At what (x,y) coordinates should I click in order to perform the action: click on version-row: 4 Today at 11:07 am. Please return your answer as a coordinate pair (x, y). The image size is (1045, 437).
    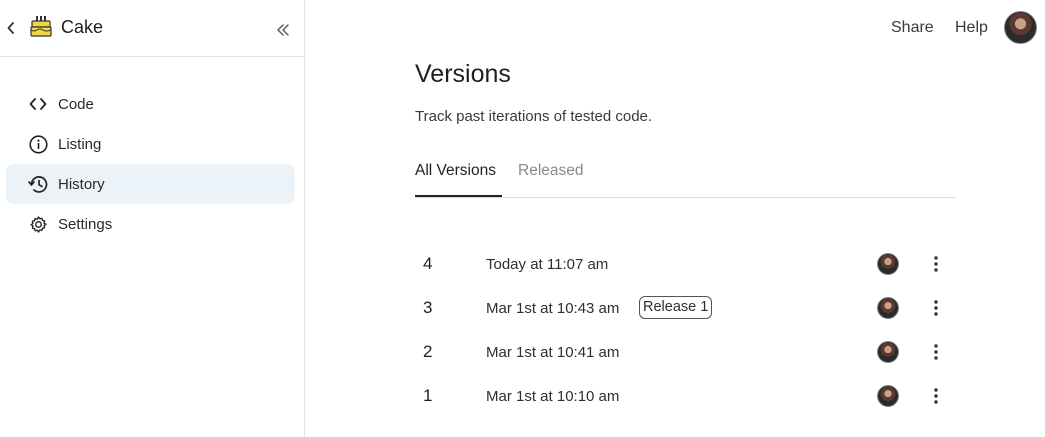
    Looking at the image, I should click on (685, 264).